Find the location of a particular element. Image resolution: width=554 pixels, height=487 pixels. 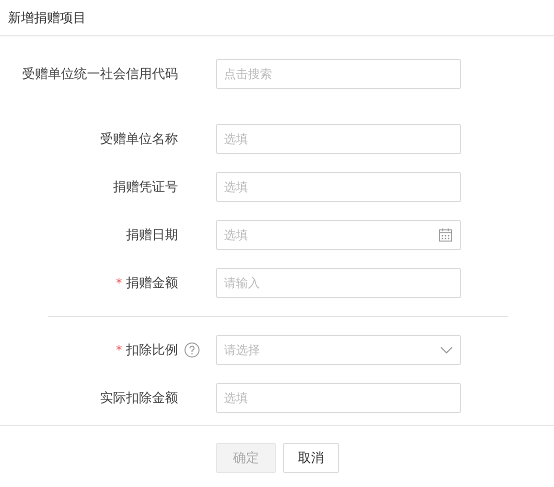

chevron-down-icon is located at coordinates (446, 350).